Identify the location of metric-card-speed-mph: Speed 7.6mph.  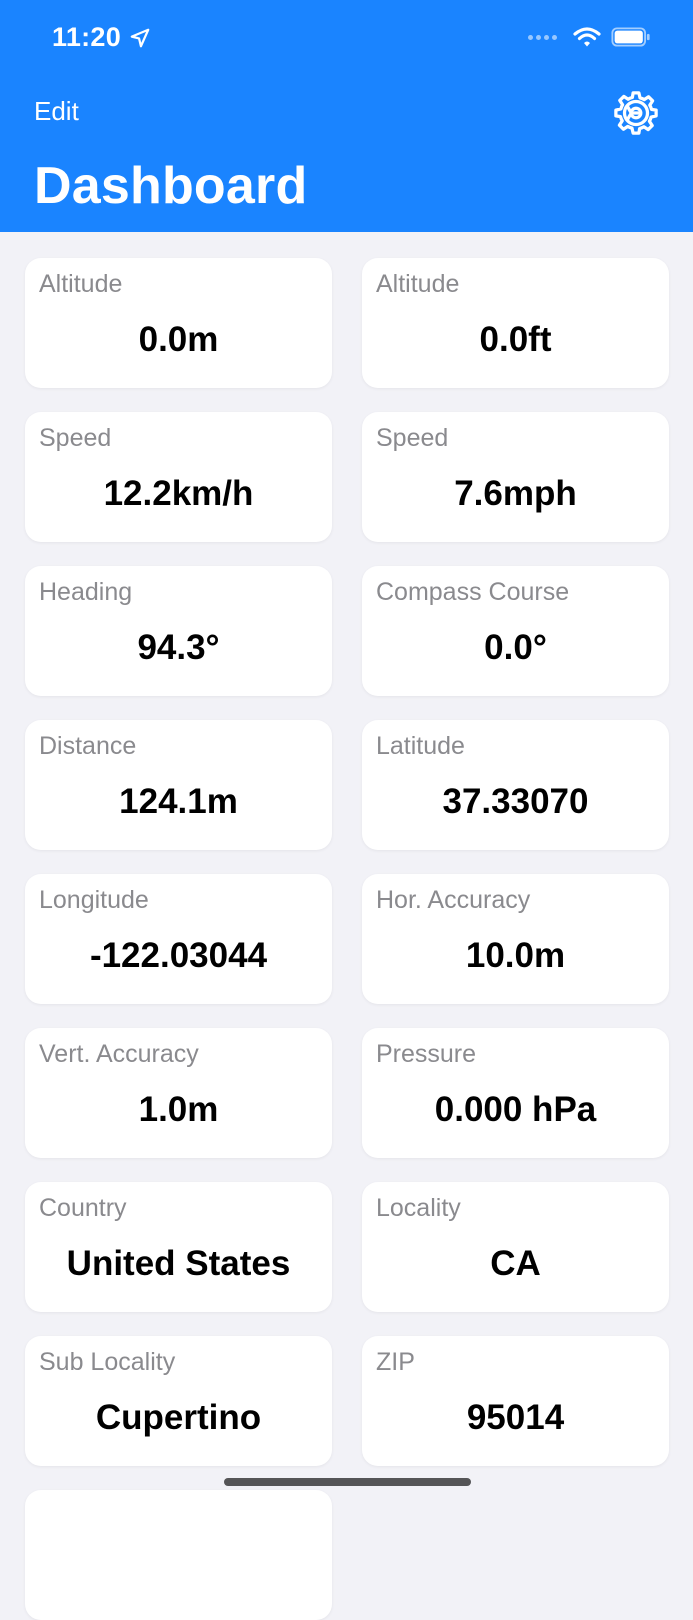
(515, 477).